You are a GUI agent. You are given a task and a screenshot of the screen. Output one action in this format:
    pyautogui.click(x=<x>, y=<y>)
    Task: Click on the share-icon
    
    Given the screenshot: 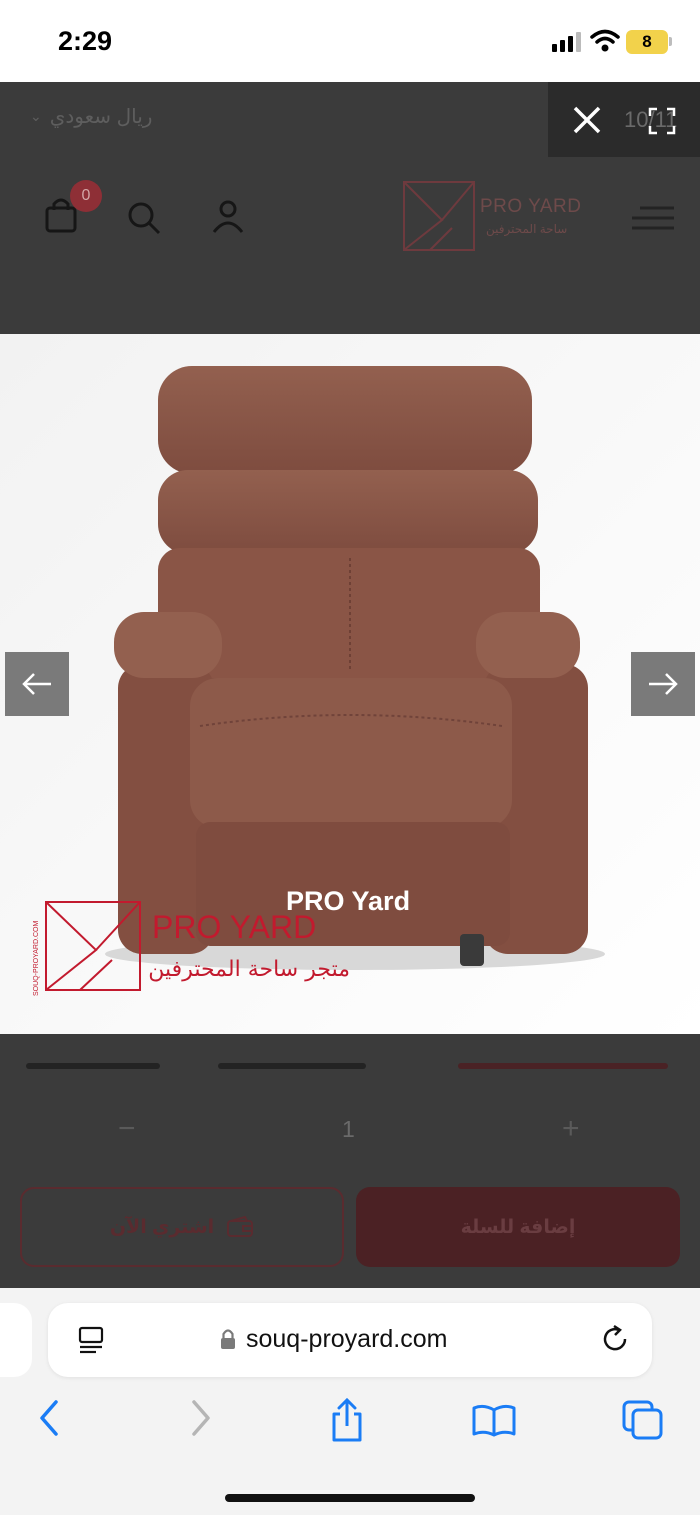 What is the action you would take?
    pyautogui.click(x=347, y=1420)
    